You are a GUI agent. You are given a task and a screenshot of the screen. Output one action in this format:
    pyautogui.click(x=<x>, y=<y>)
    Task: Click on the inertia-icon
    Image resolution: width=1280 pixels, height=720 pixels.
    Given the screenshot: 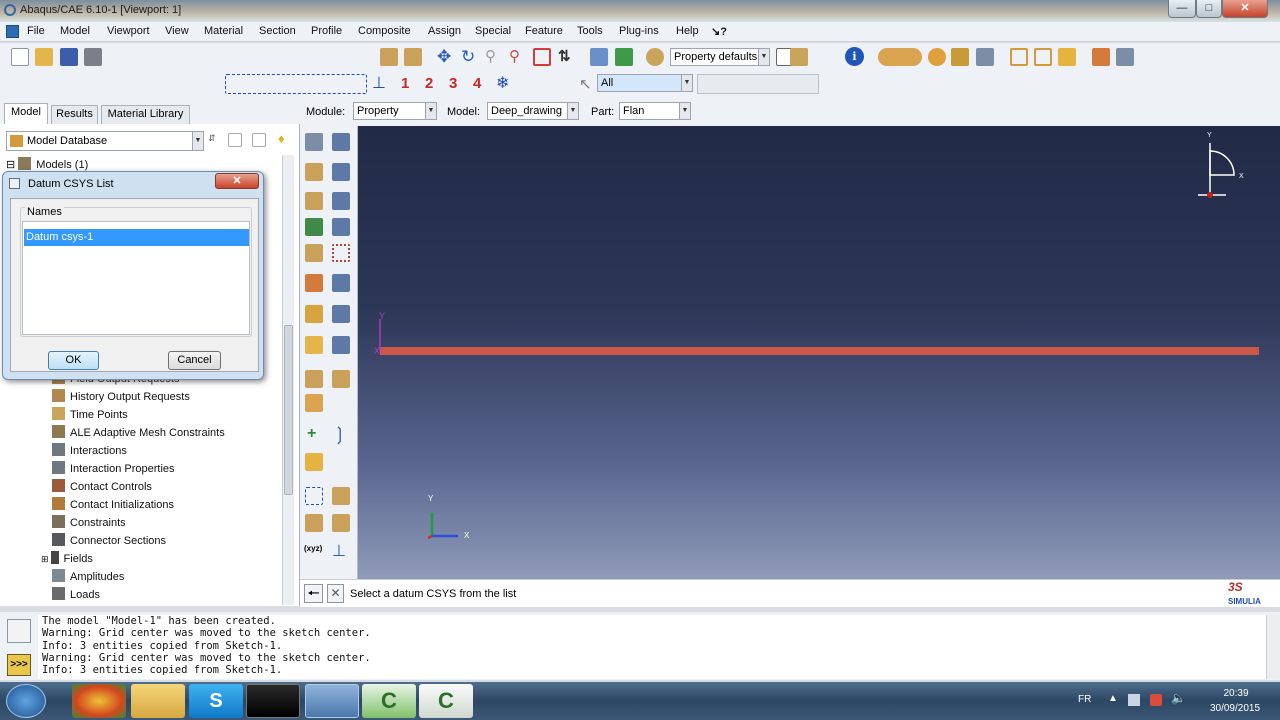 What is the action you would take?
    pyautogui.click(x=314, y=403)
    